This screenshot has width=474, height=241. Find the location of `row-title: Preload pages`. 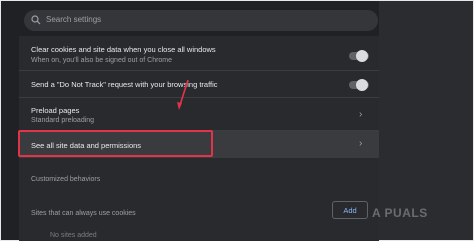

row-title: Preload pages is located at coordinates (55, 110).